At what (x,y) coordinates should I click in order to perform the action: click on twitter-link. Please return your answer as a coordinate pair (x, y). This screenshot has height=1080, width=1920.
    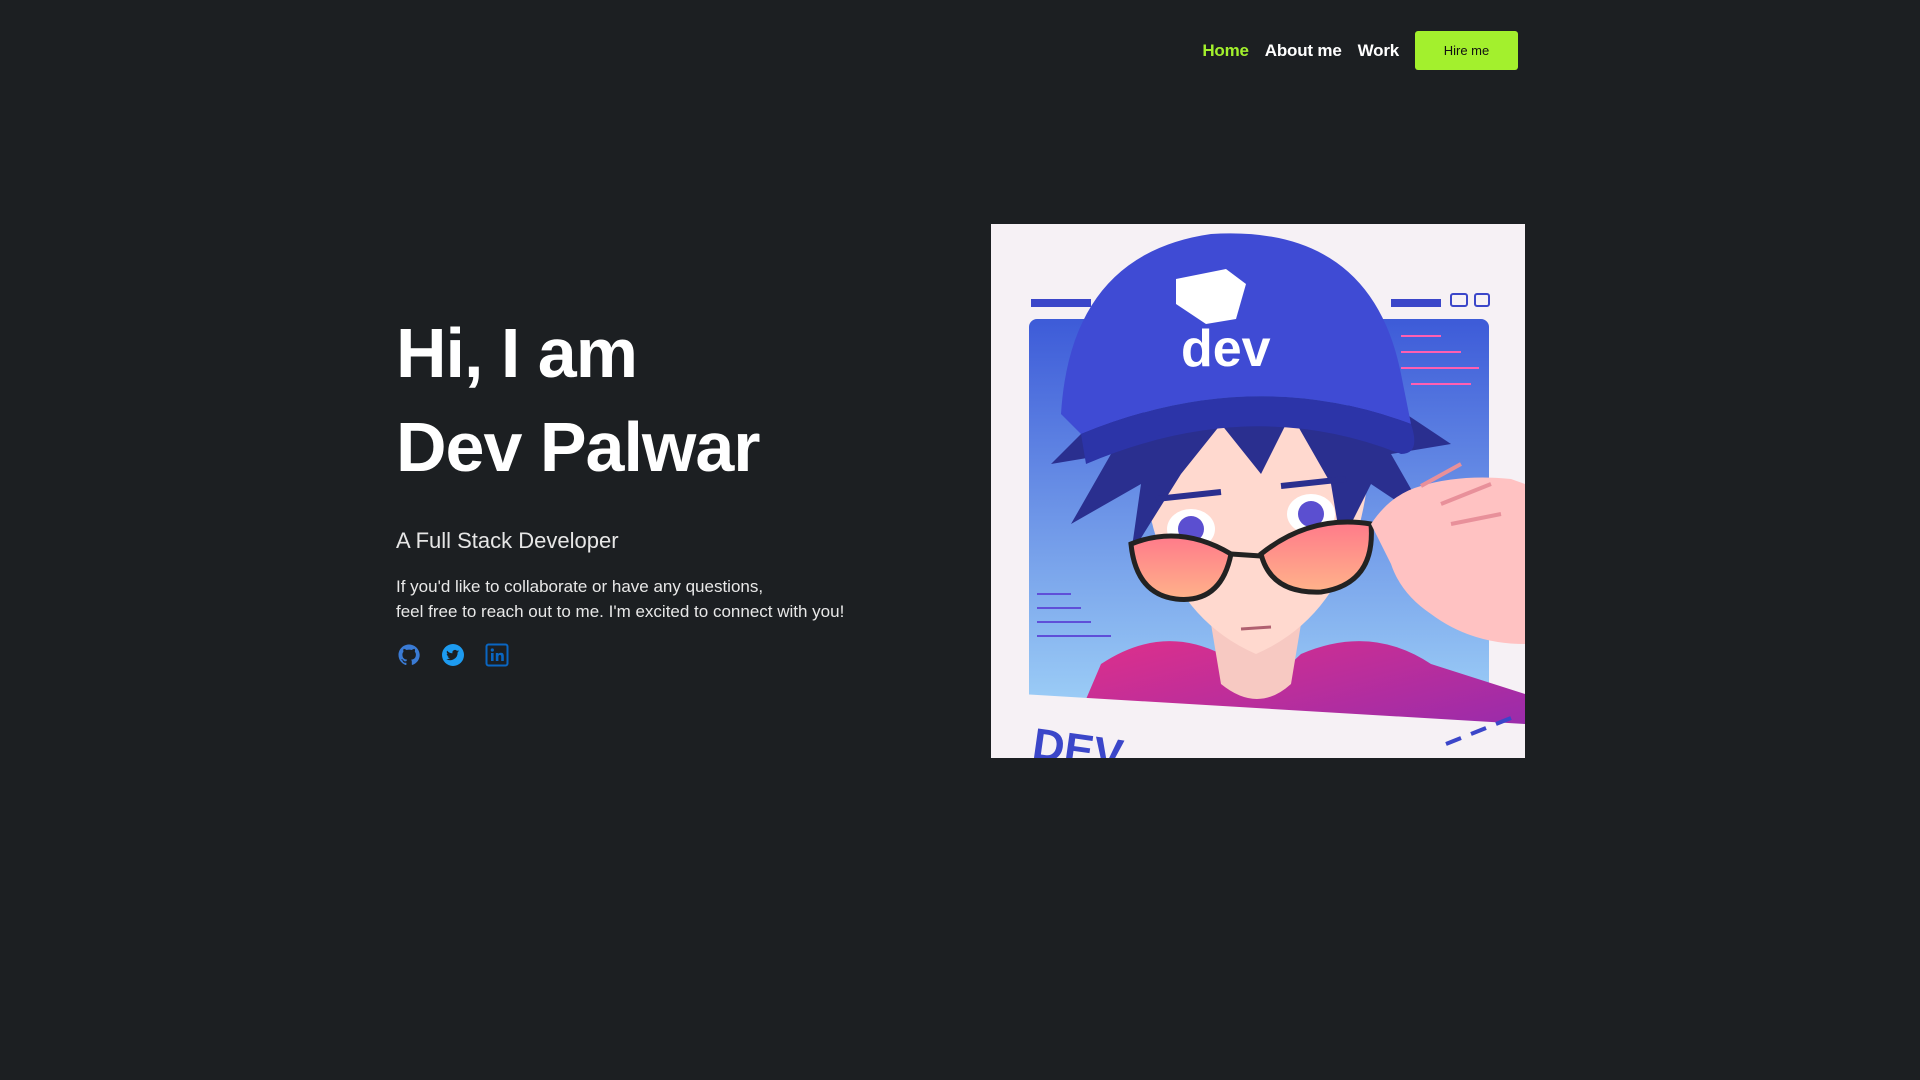
    Looking at the image, I should click on (453, 655).